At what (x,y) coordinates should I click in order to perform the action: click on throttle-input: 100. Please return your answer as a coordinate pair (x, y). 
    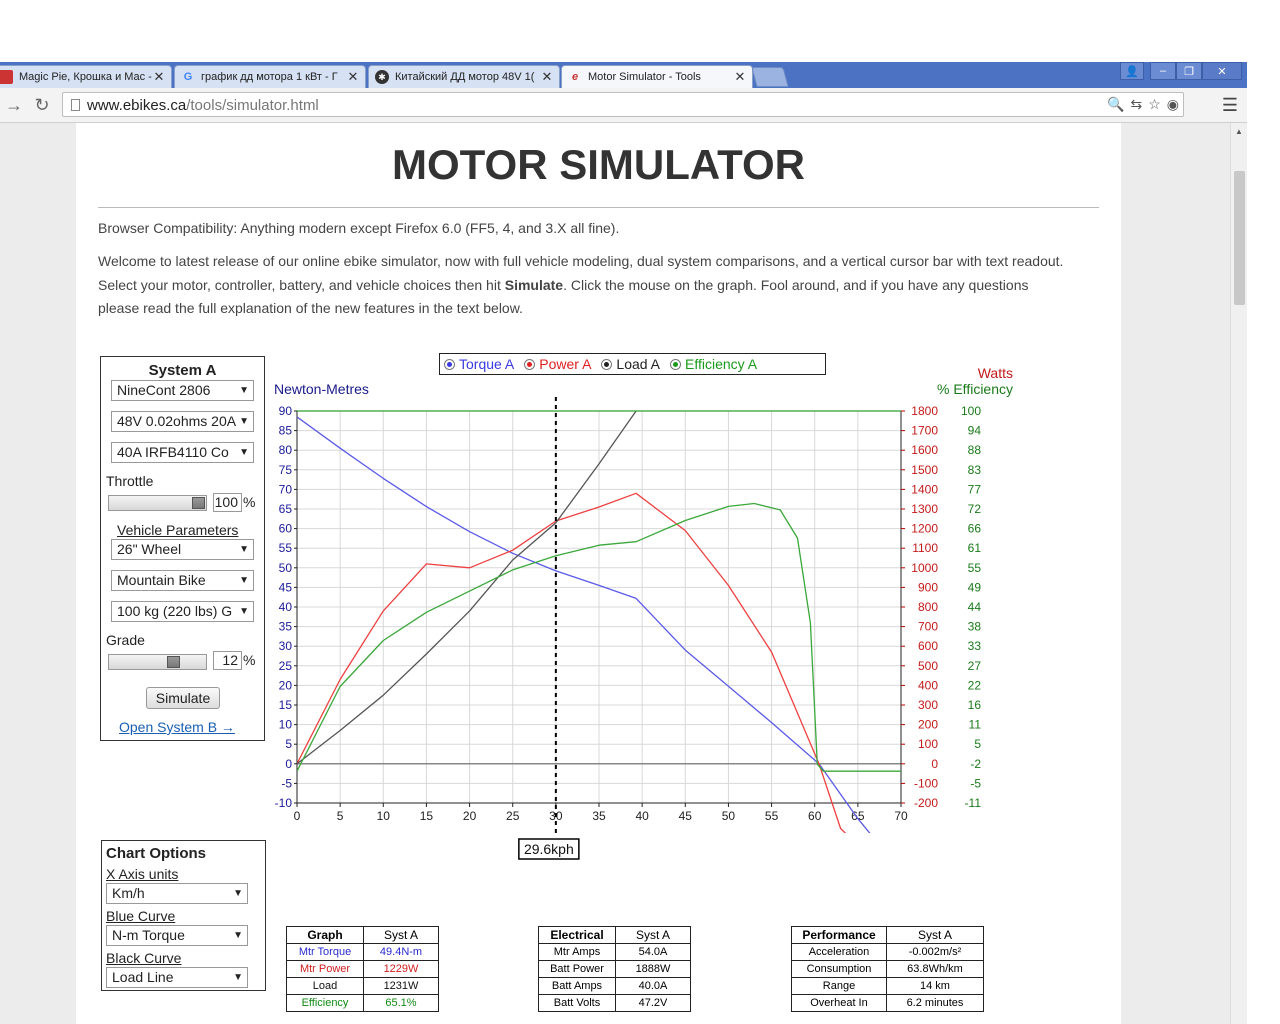
    Looking at the image, I should click on (227, 502).